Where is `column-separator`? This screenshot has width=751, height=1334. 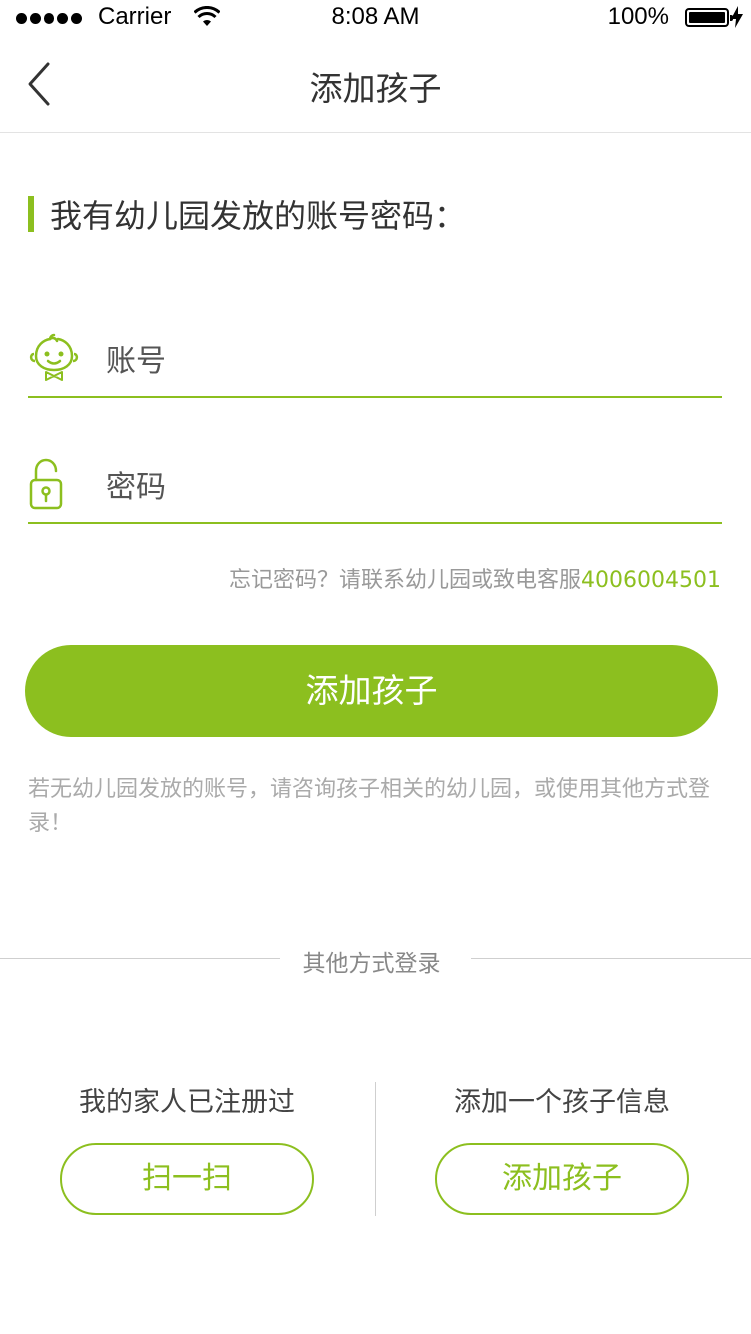
column-separator is located at coordinates (375, 1149).